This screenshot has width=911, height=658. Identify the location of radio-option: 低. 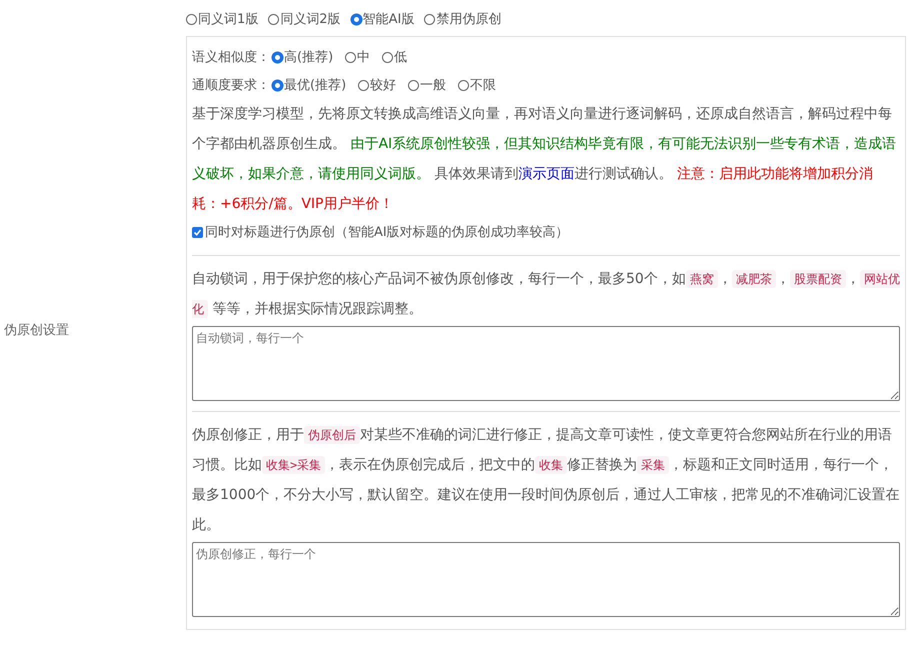
(395, 57).